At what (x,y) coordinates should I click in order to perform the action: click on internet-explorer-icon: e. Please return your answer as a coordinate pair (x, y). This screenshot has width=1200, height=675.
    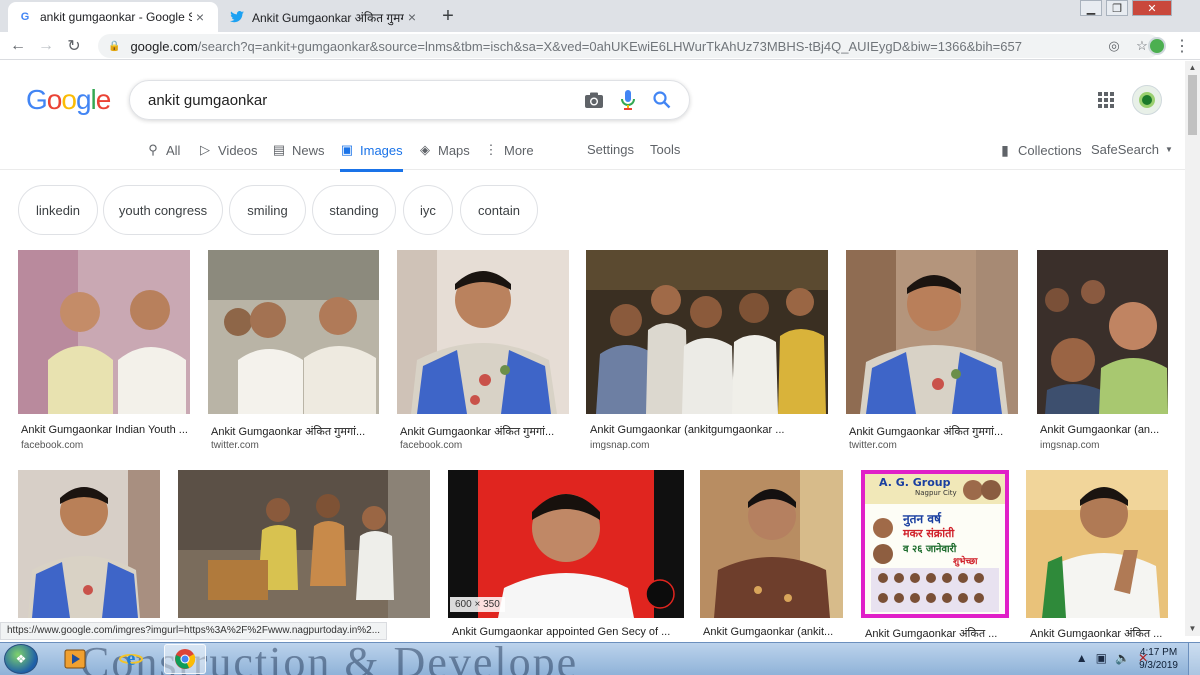
    Looking at the image, I should click on (131, 659).